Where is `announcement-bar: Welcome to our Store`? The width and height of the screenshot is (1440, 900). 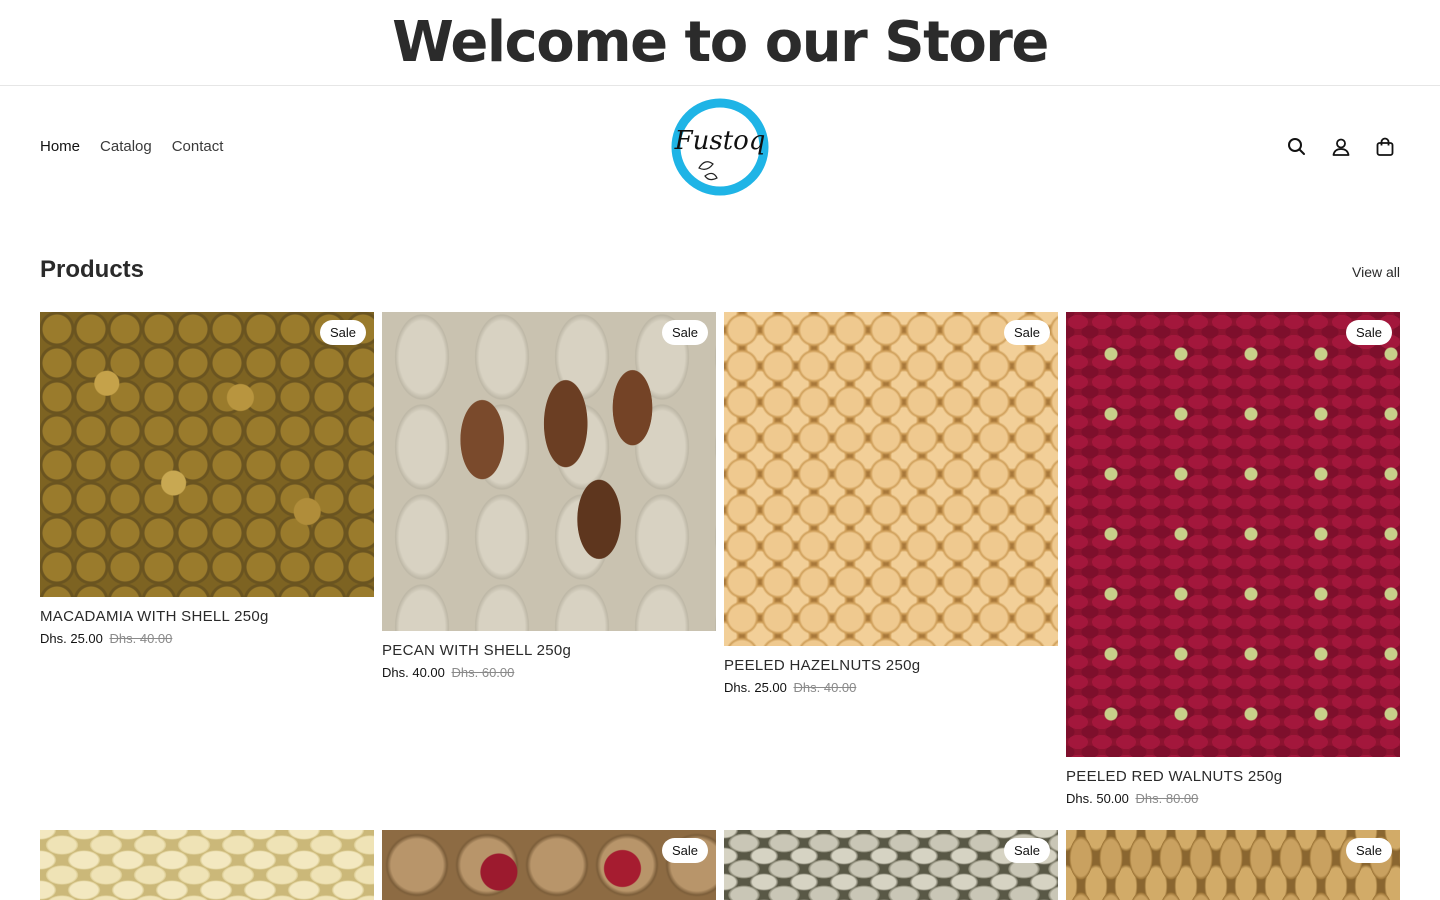 announcement-bar: Welcome to our Store is located at coordinates (720, 43).